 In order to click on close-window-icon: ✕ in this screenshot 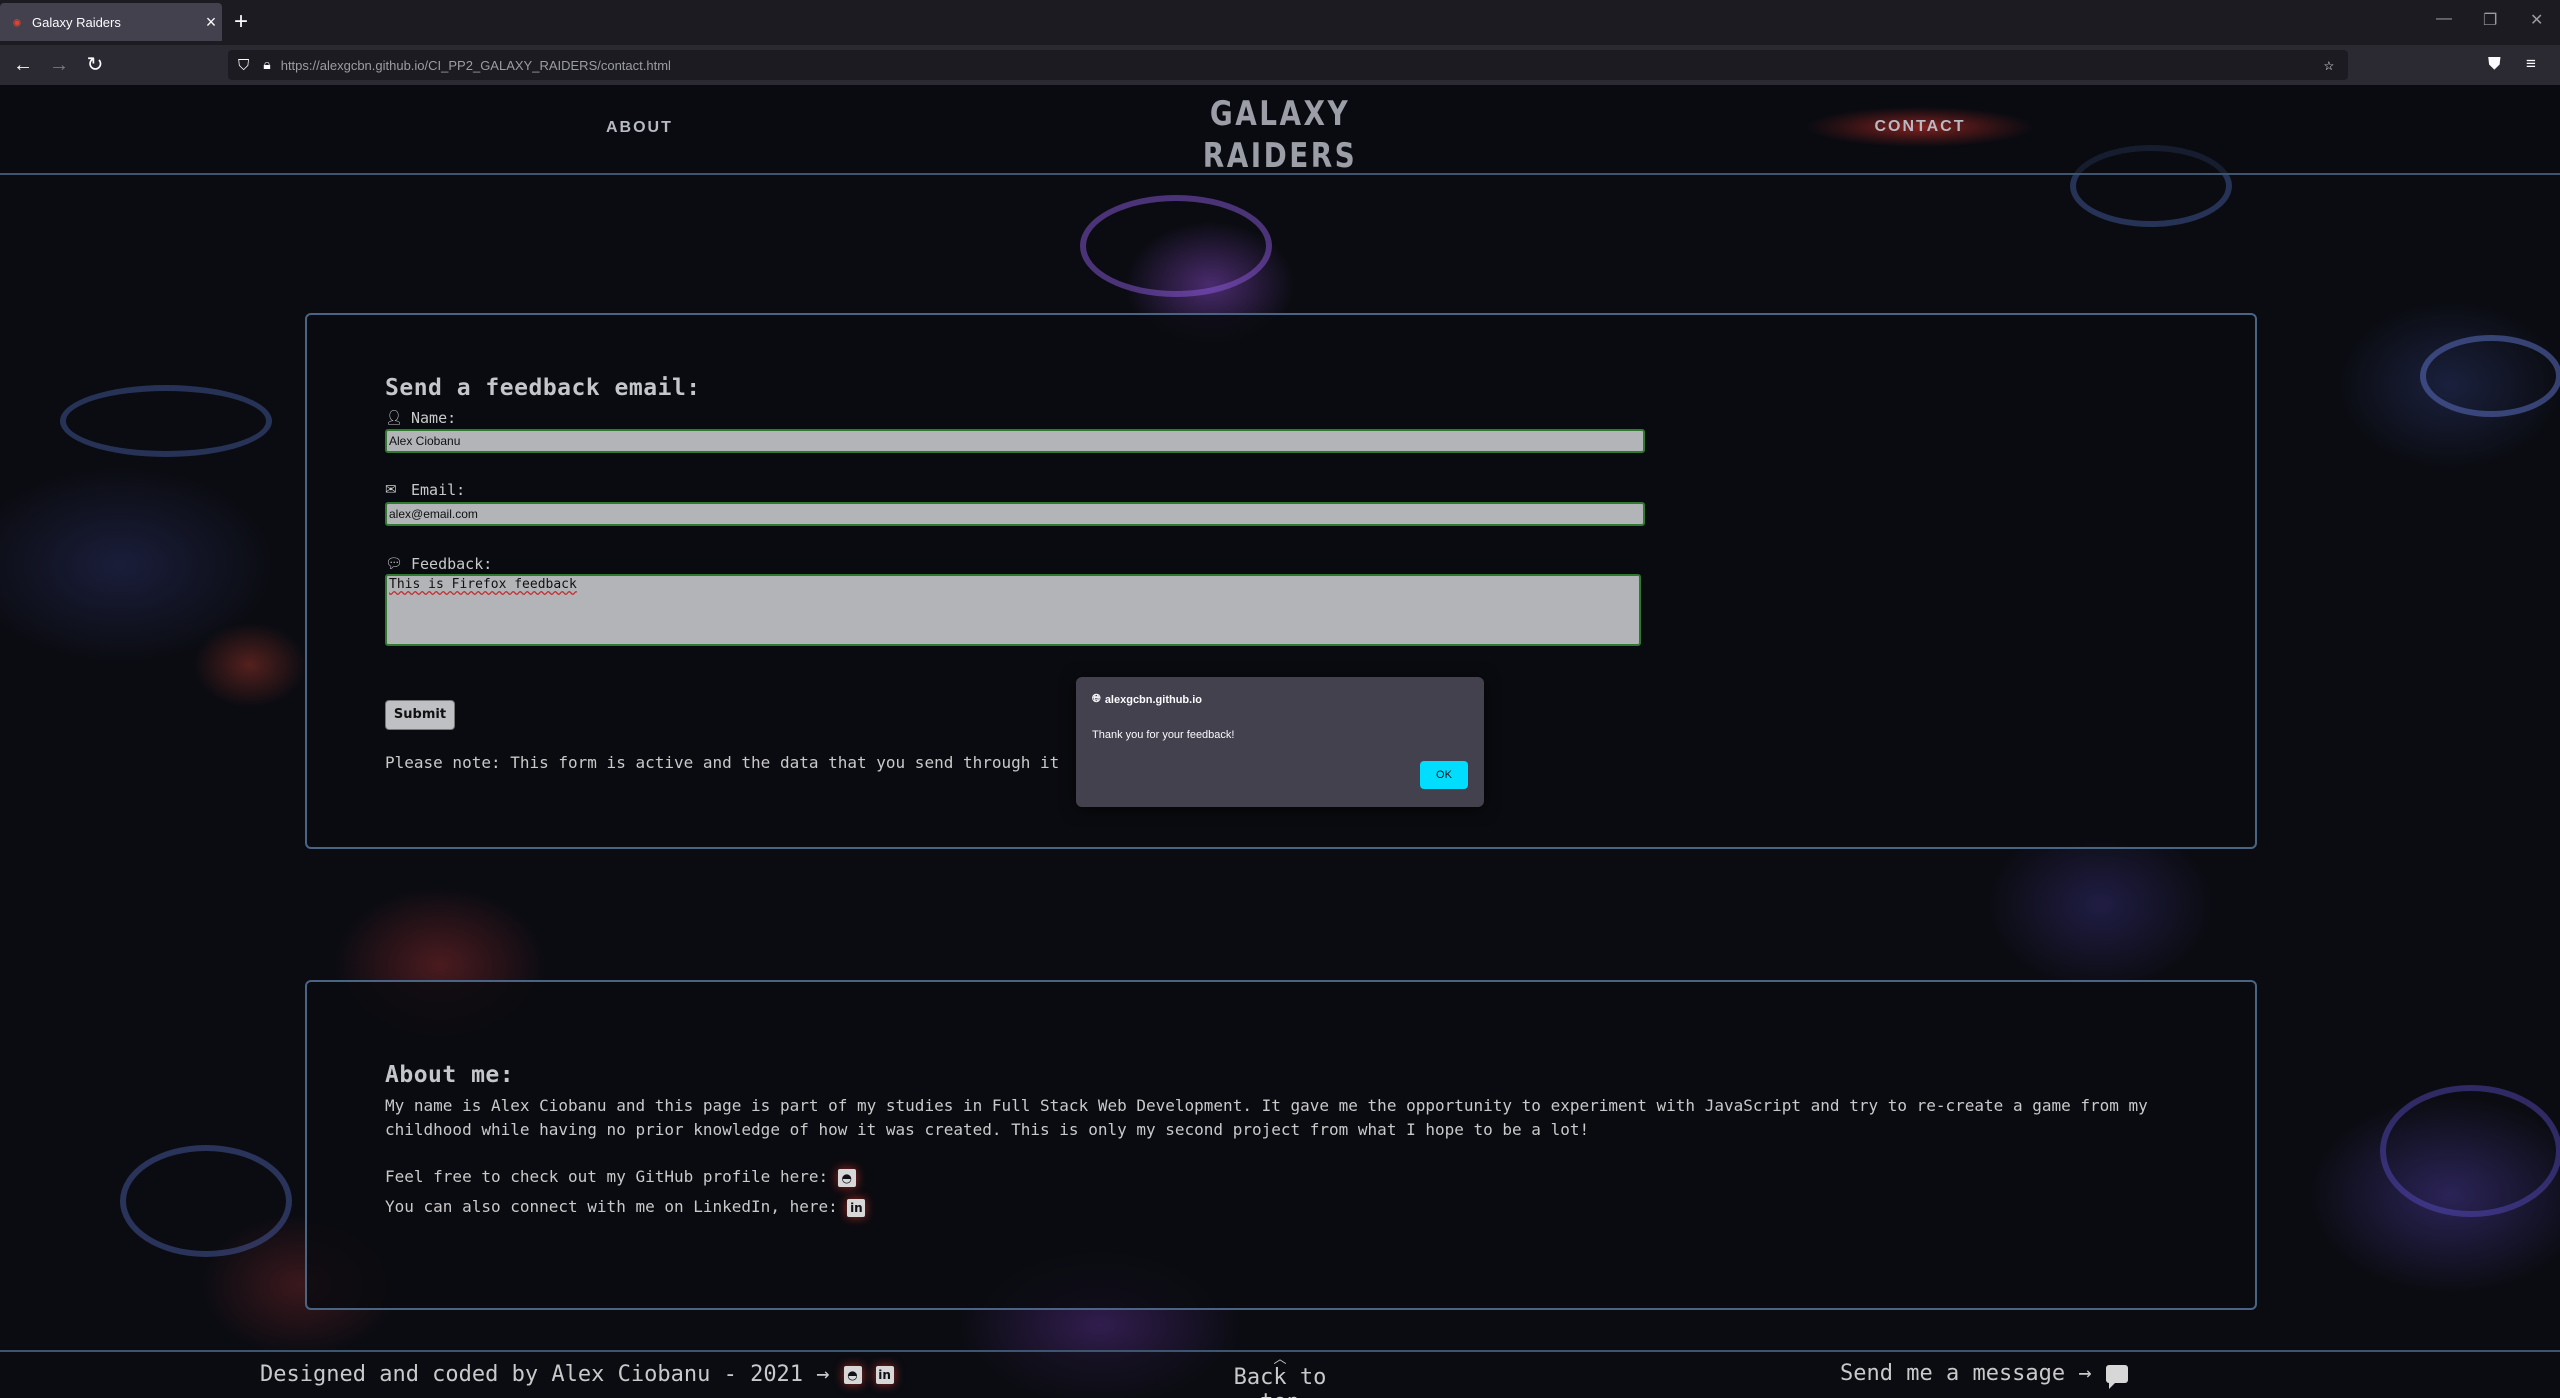, I will do `click(2536, 20)`.